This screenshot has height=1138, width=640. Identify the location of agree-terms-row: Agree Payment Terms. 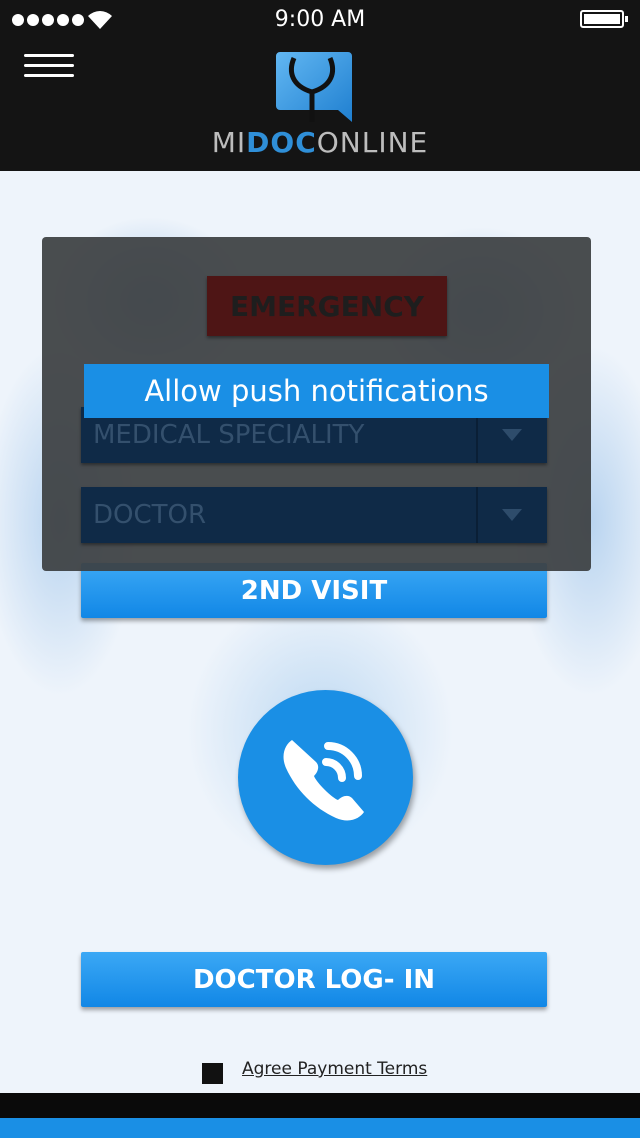
(314, 1069).